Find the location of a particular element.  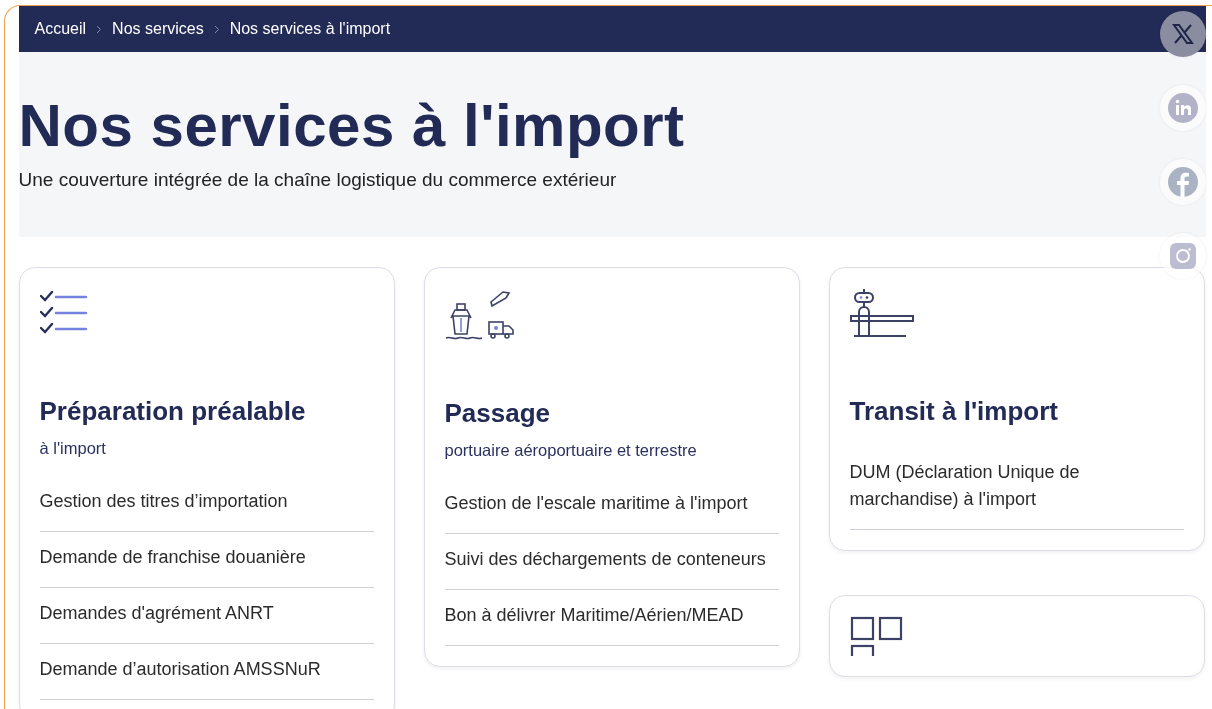

service-item: Gestion de l'escale maritime à l'import is located at coordinates (611, 506).